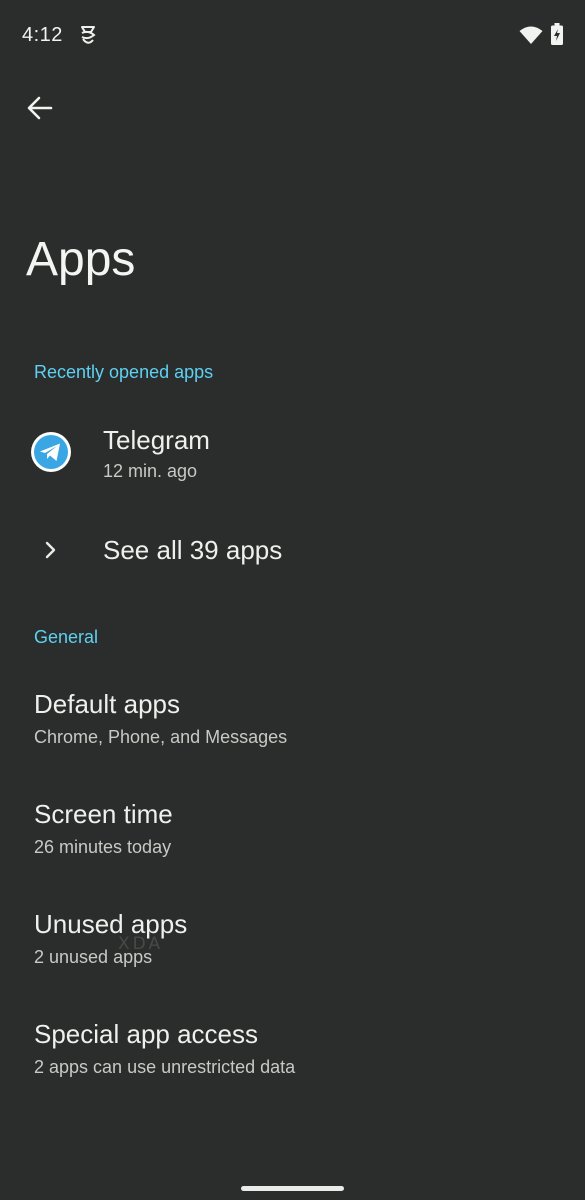 This screenshot has height=1200, width=585. Describe the element at coordinates (107, 704) in the screenshot. I see `setting-title: Default apps` at that location.